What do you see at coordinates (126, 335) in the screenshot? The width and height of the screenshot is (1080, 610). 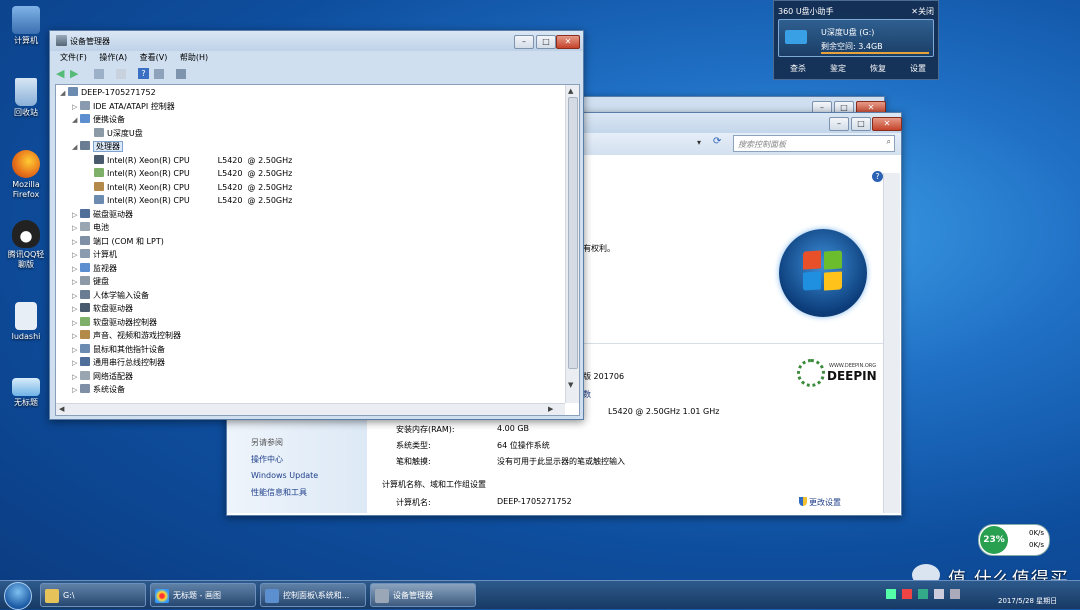 I see `tree-category: ▷ 声音、视频和游戏控制器` at bounding box center [126, 335].